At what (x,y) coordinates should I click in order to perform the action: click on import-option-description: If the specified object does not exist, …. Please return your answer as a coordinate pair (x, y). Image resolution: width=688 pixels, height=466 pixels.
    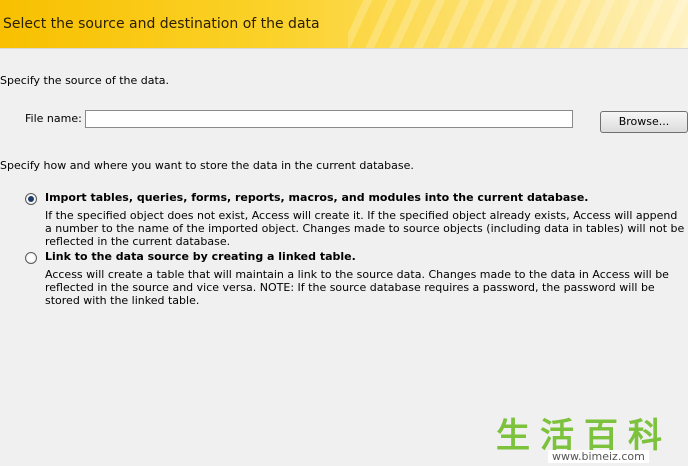
    Looking at the image, I should click on (365, 228).